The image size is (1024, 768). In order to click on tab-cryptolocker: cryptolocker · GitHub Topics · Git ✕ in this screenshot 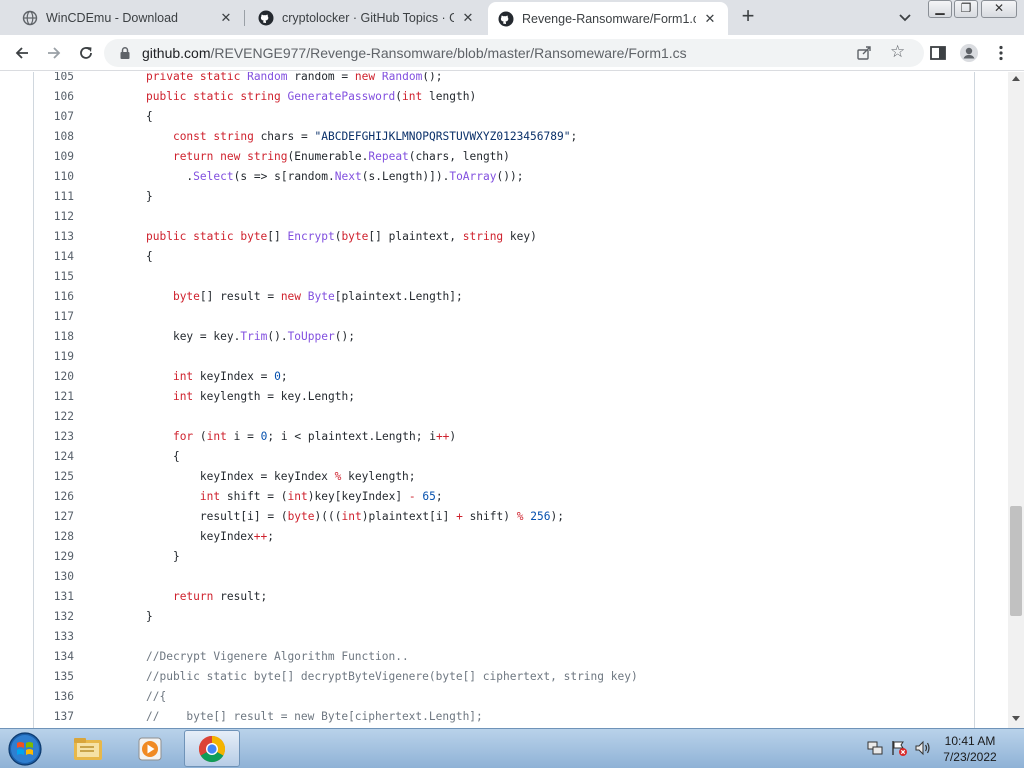, I will do `click(365, 17)`.